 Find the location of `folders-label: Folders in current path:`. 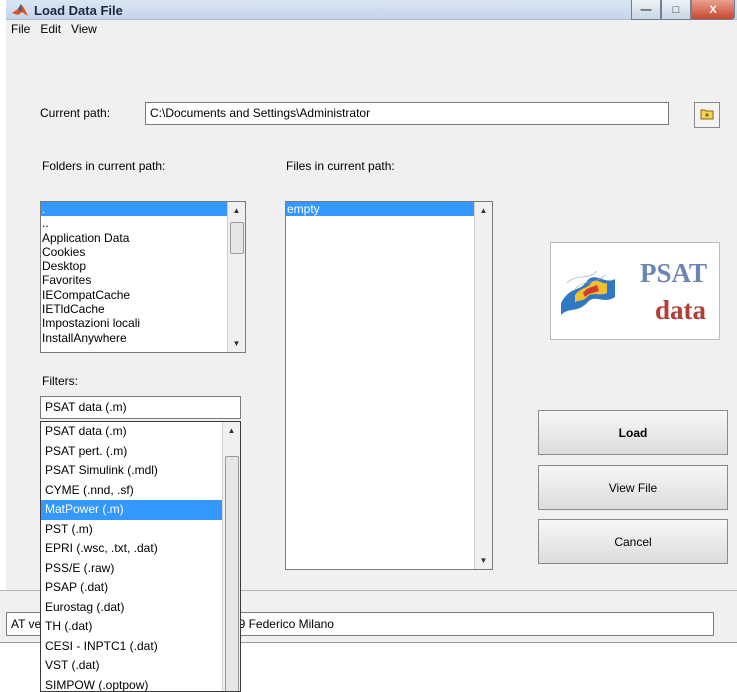

folders-label: Folders in current path: is located at coordinates (104, 166).